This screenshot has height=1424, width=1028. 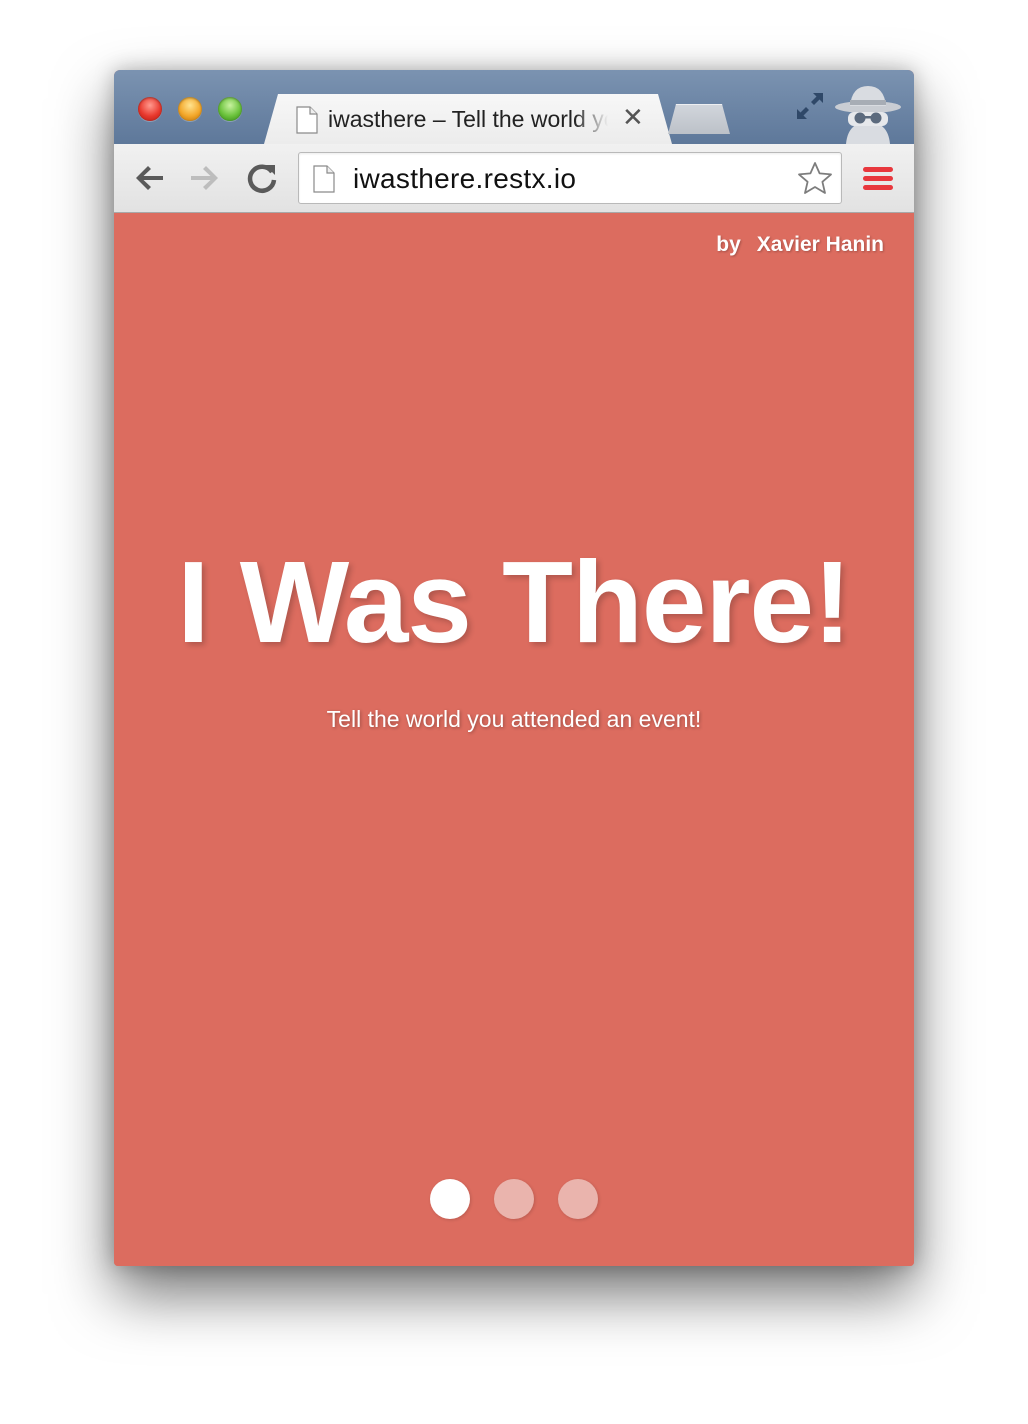 I want to click on url-text: iwasthere.restx.io, so click(x=464, y=179).